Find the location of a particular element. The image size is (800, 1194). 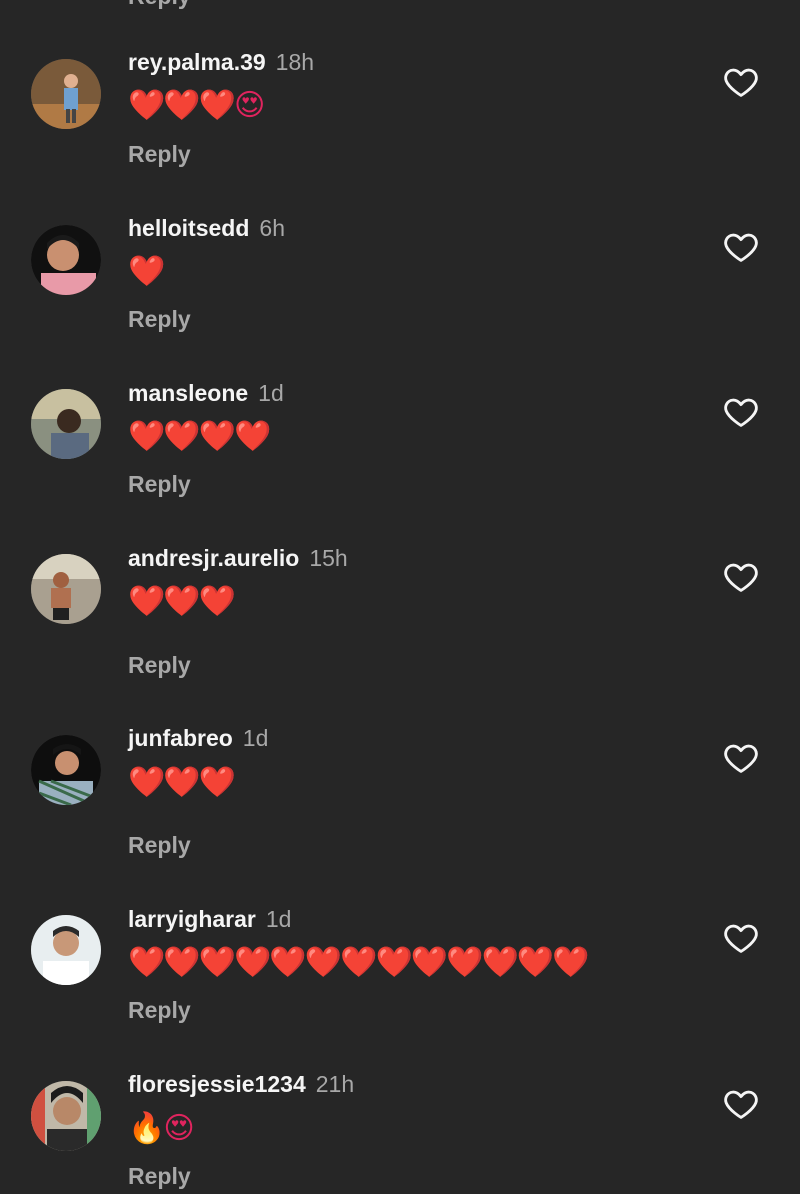

username: floresjessie1234 is located at coordinates (217, 1084).